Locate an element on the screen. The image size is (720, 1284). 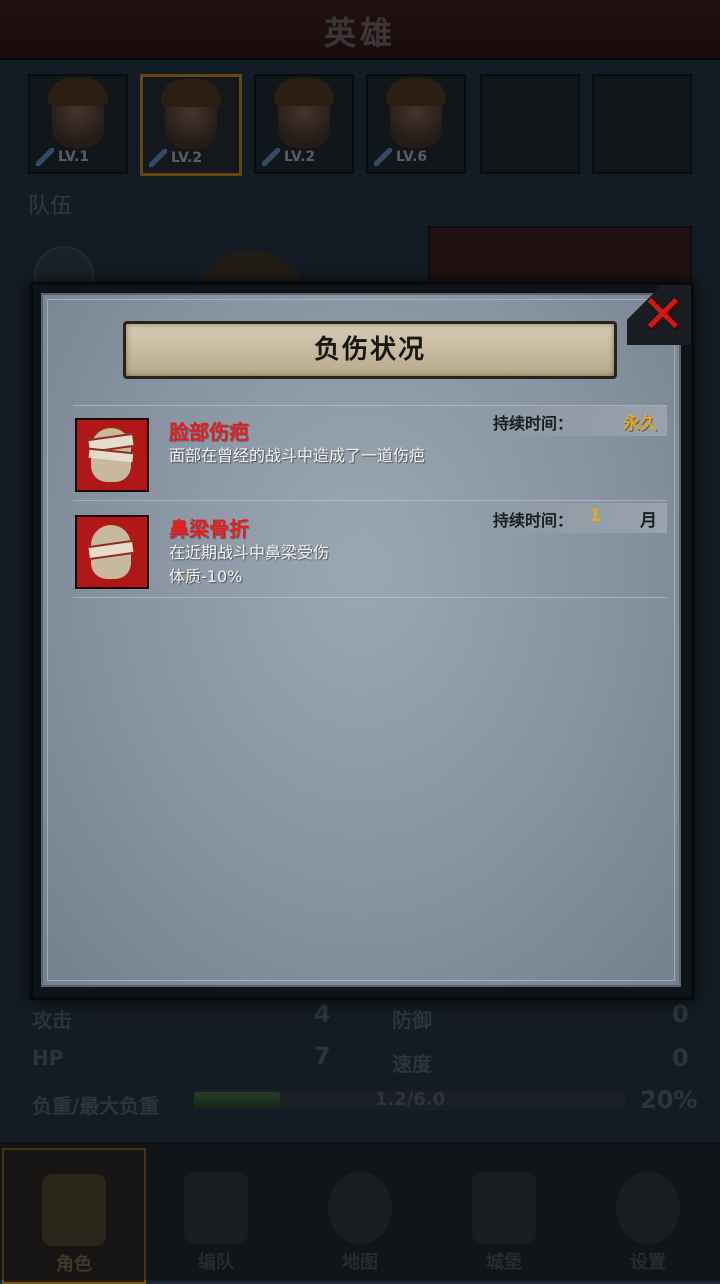
injury-item: 脸部伤疤 面部在曾经的战斗中造成了一道伤疤 持续时间： 永久 is located at coordinates (370, 453).